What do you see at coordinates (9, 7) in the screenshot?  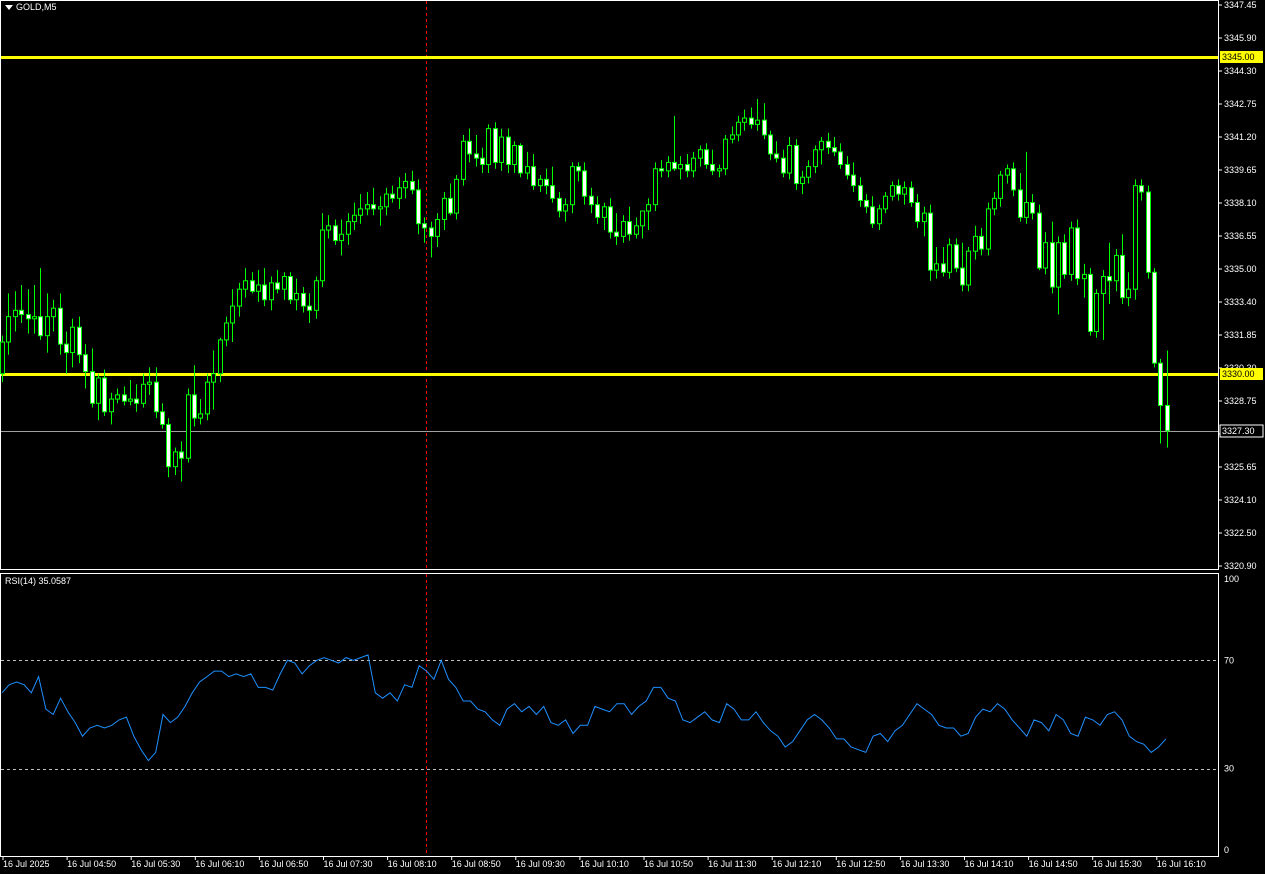 I see `dropdown-triangle-icon` at bounding box center [9, 7].